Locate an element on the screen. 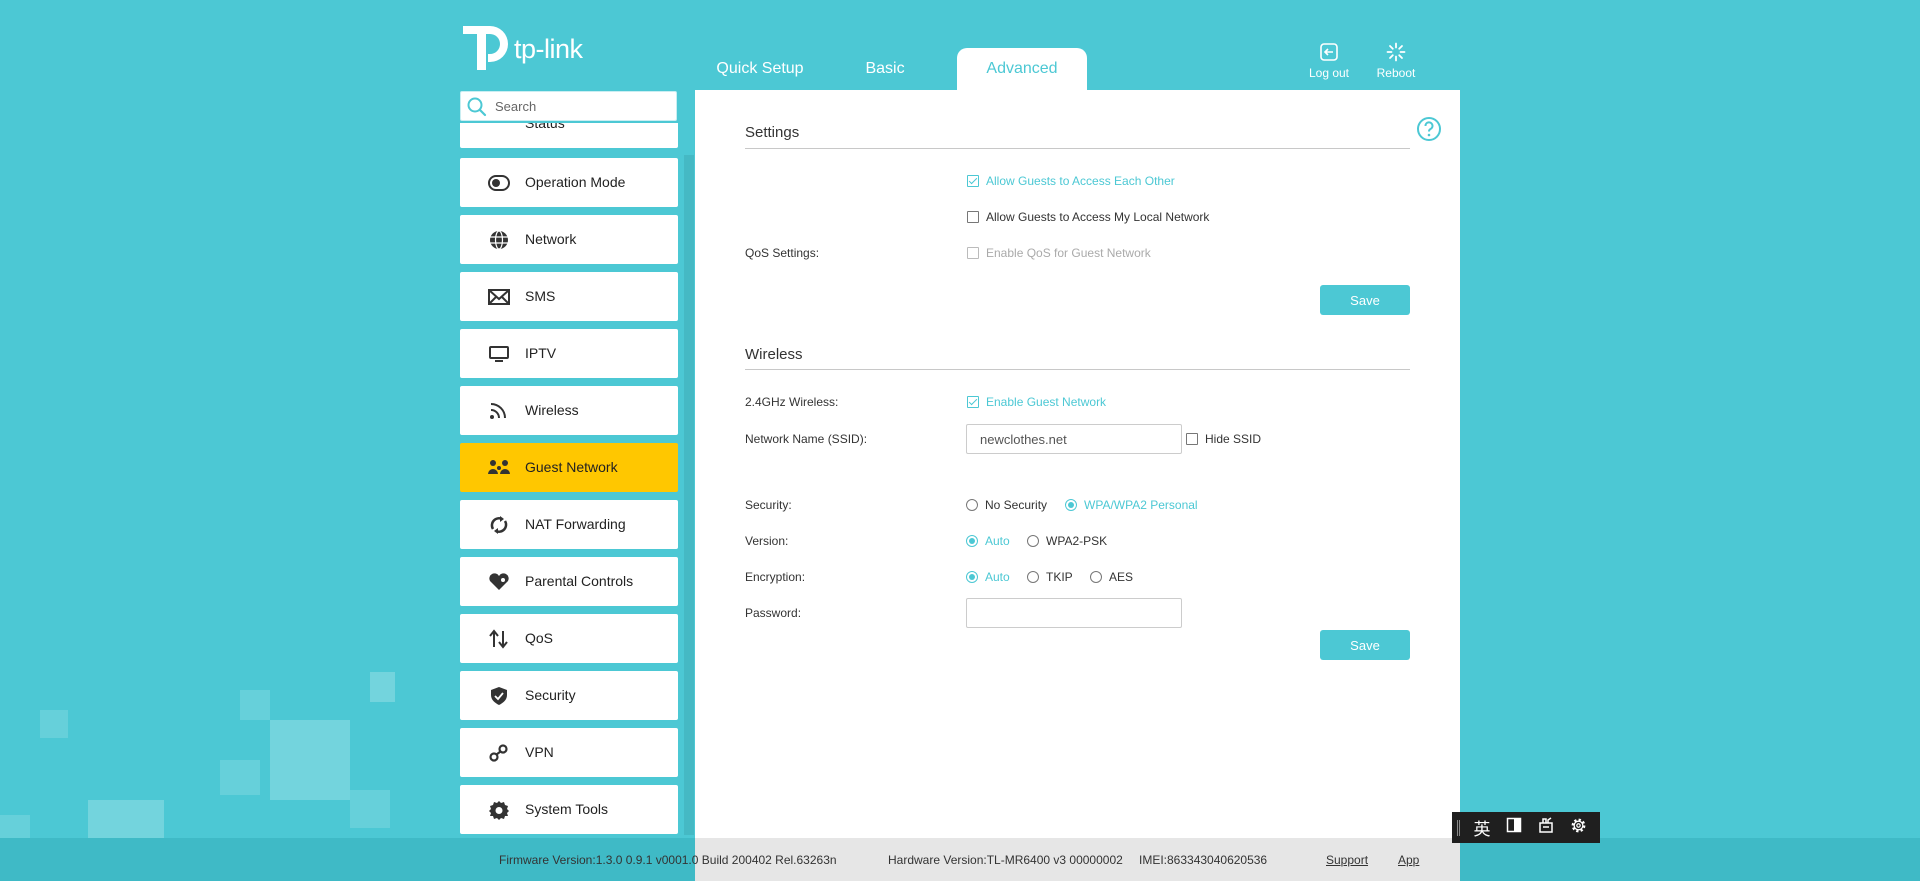  hardware-version: Hardware Version:TL-MR6400 v3 00000002 is located at coordinates (1005, 860).